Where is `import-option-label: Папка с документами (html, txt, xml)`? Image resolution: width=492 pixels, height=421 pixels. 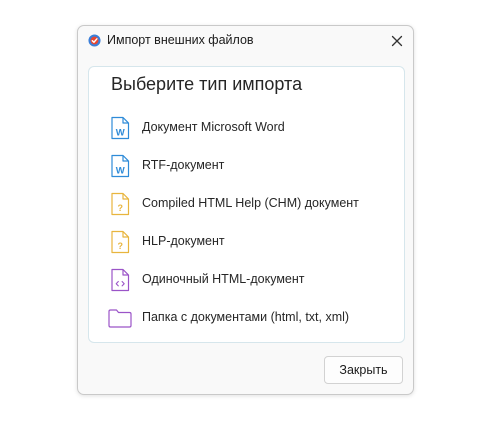 import-option-label: Папка с документами (html, txt, xml) is located at coordinates (246, 317).